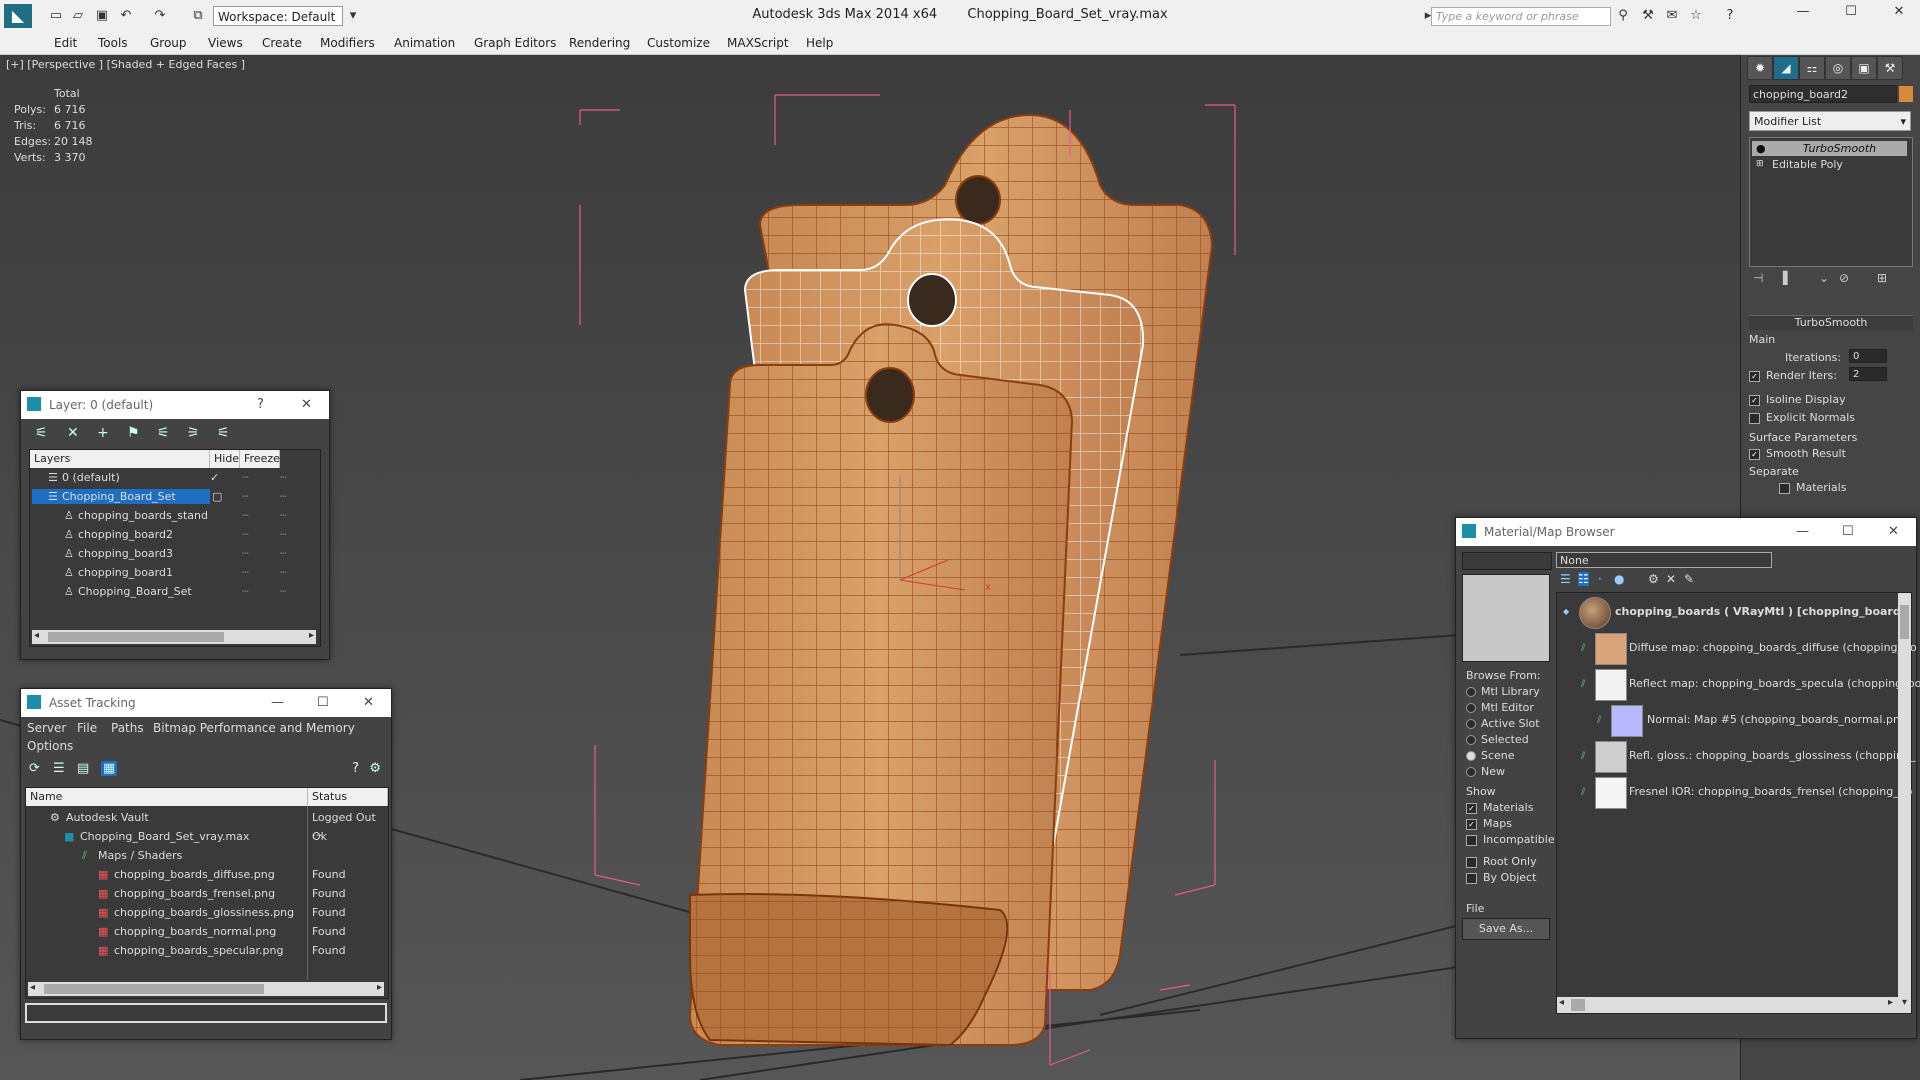  Describe the element at coordinates (1503, 756) in the screenshot. I see `browse-scene: Scene` at that location.